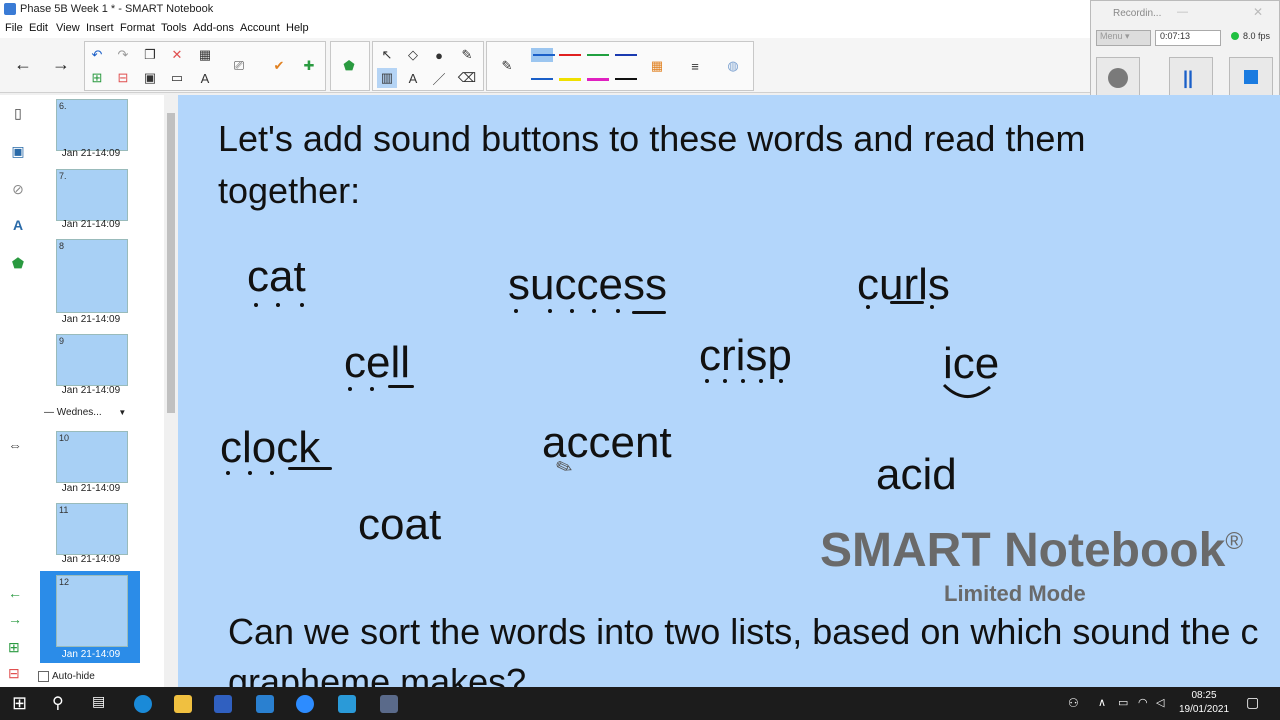 This screenshot has width=1280, height=720. Describe the element at coordinates (1160, 702) in the screenshot. I see `volume-icon: ◁` at that location.